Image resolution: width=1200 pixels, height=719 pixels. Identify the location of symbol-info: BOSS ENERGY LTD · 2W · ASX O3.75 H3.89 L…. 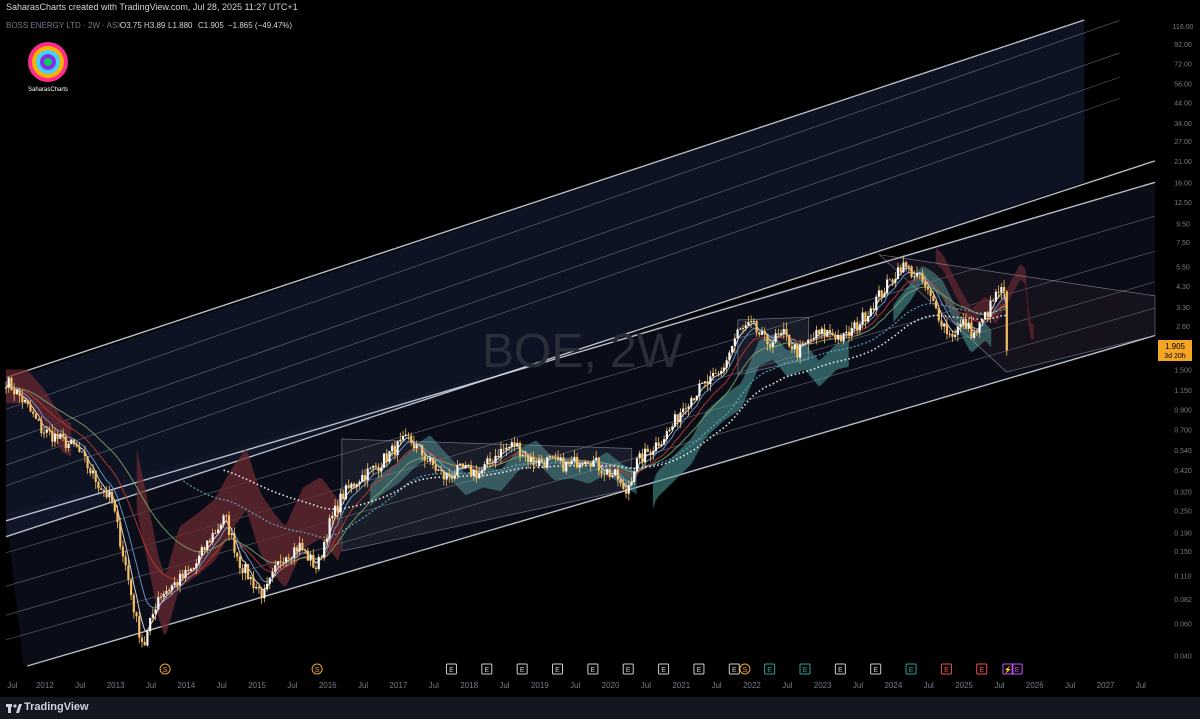
(149, 25).